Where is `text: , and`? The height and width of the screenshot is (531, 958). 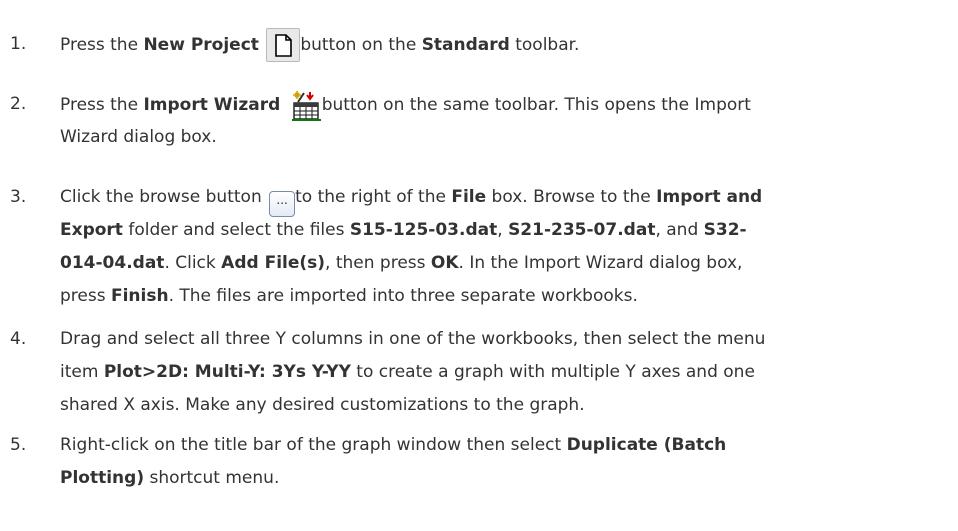 text: , and is located at coordinates (679, 230).